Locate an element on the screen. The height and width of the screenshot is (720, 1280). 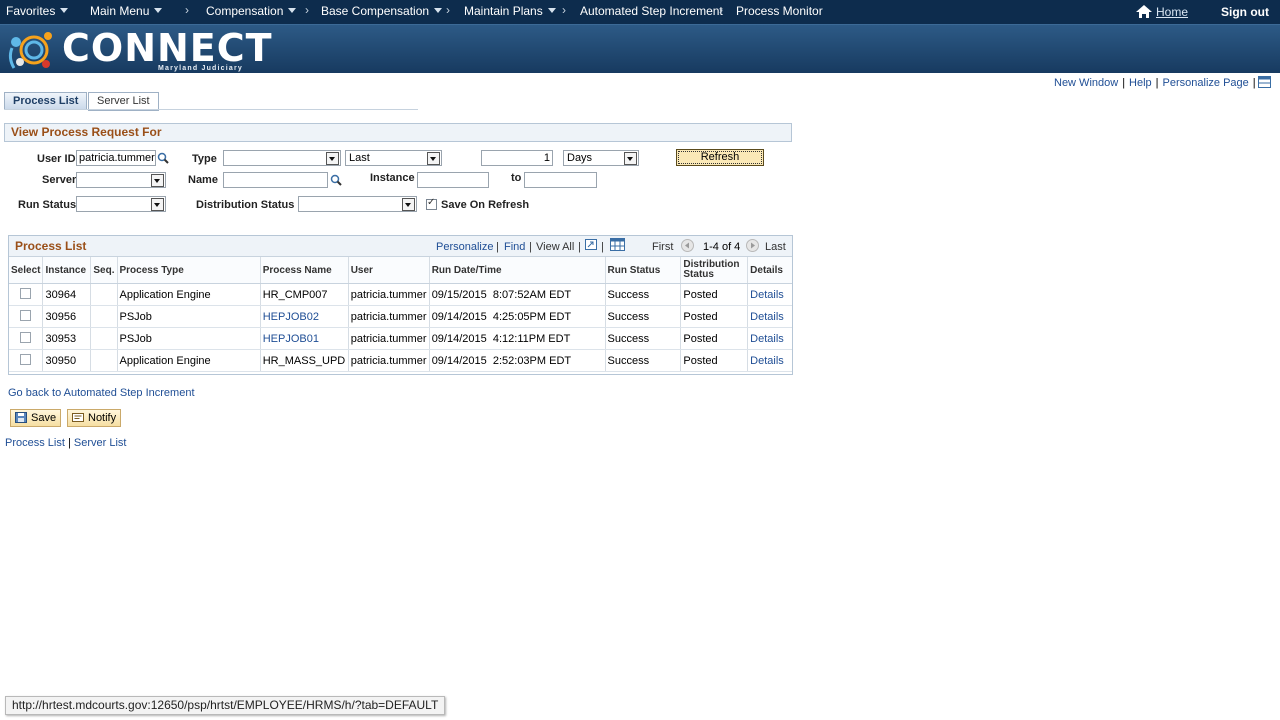
server-list-link: Server List is located at coordinates (100, 443).